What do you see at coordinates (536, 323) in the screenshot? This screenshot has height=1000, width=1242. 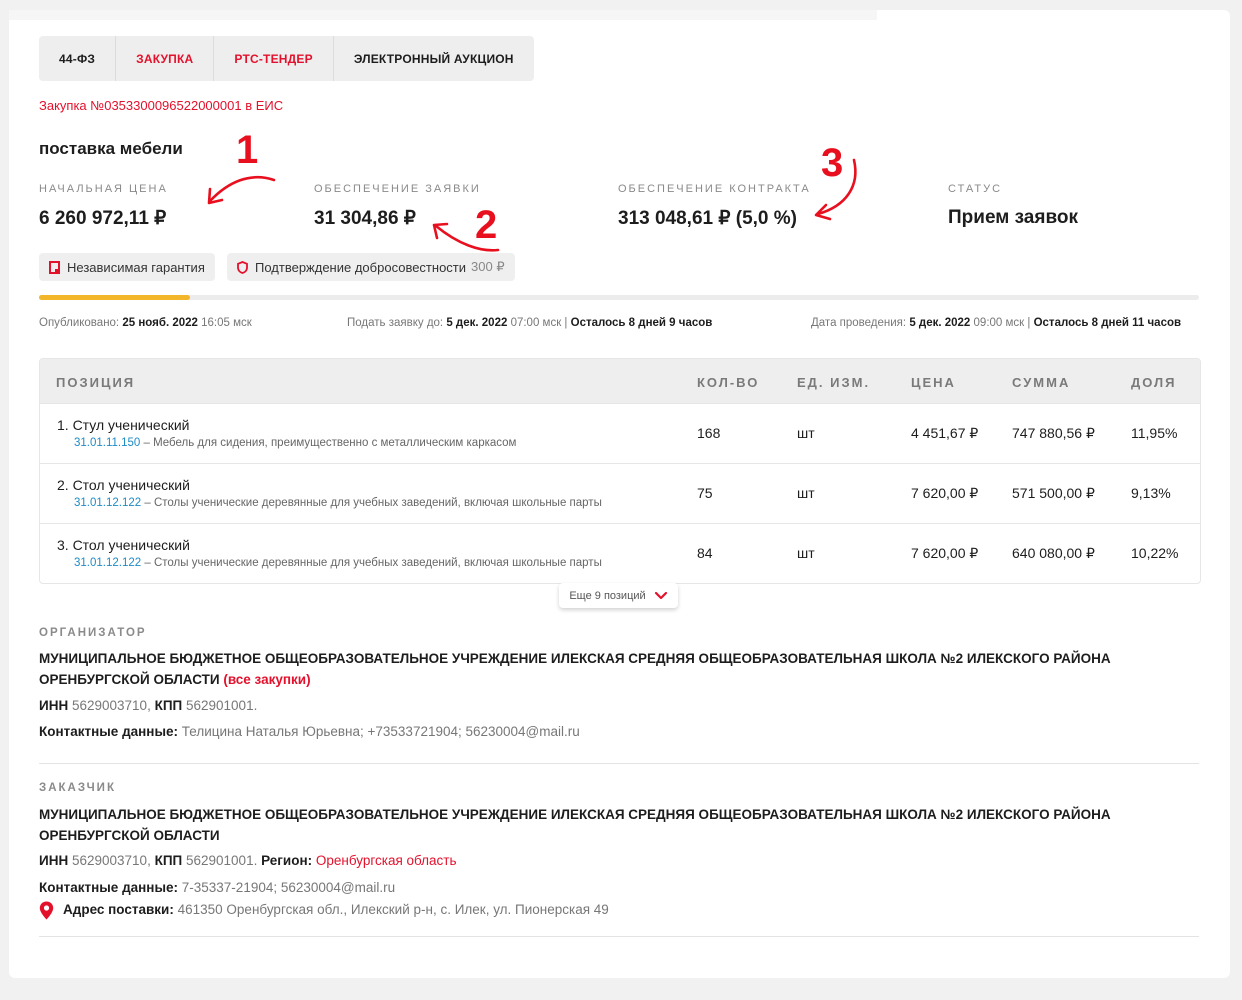 I see `deadline-time: 07:00 мск` at bounding box center [536, 323].